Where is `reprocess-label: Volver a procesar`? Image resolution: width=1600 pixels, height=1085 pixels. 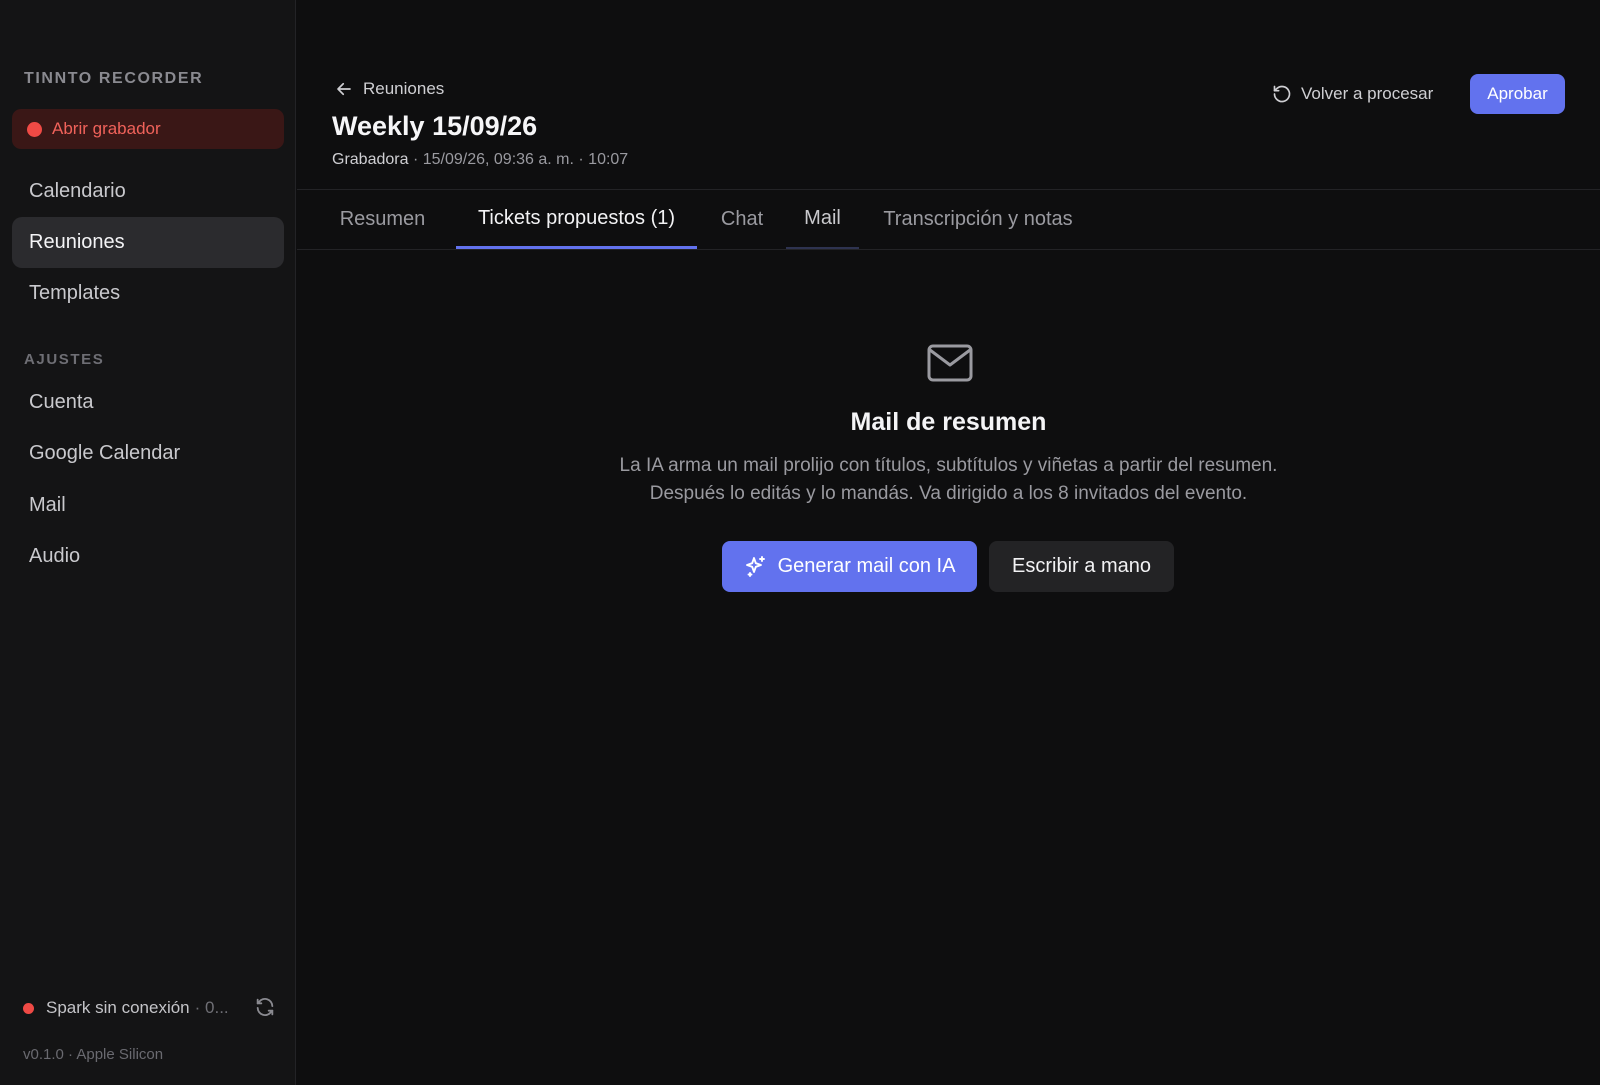 reprocess-label: Volver a procesar is located at coordinates (1367, 93).